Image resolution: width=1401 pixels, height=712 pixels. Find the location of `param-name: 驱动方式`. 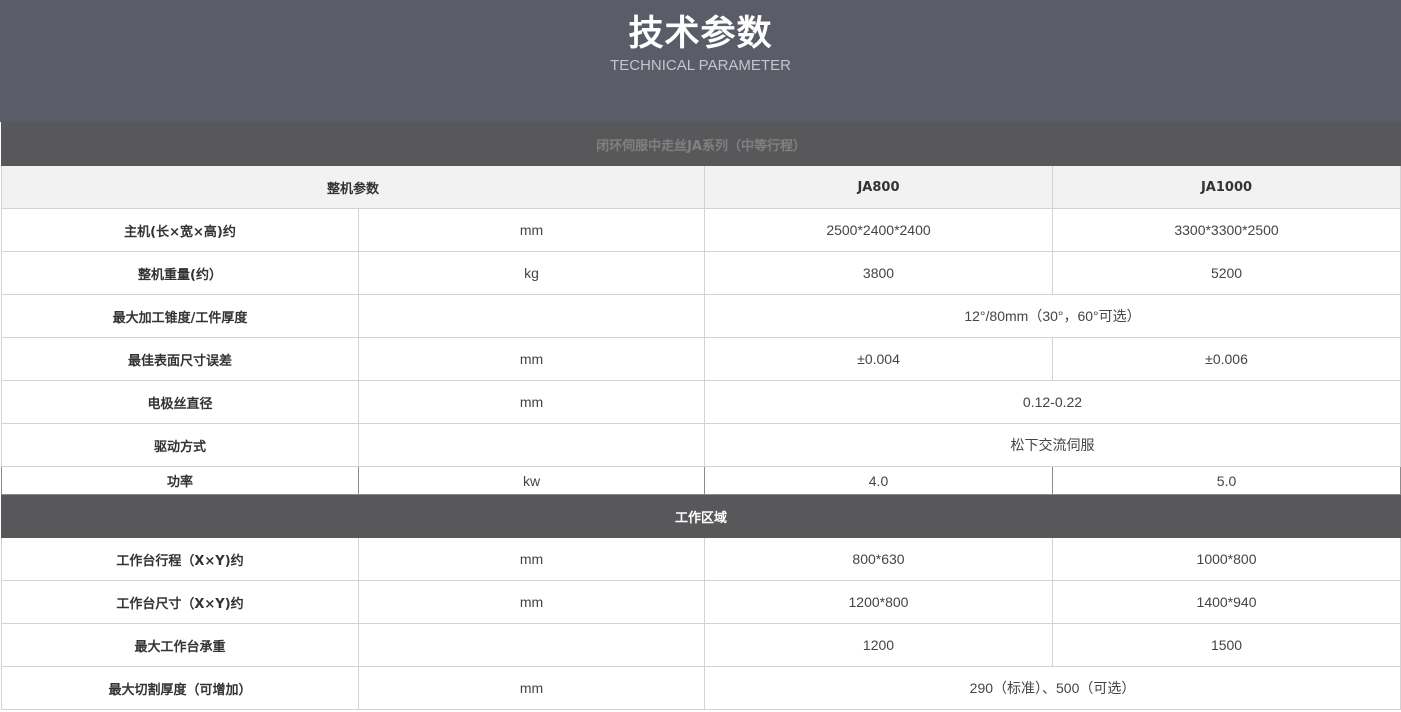

param-name: 驱动方式 is located at coordinates (180, 445).